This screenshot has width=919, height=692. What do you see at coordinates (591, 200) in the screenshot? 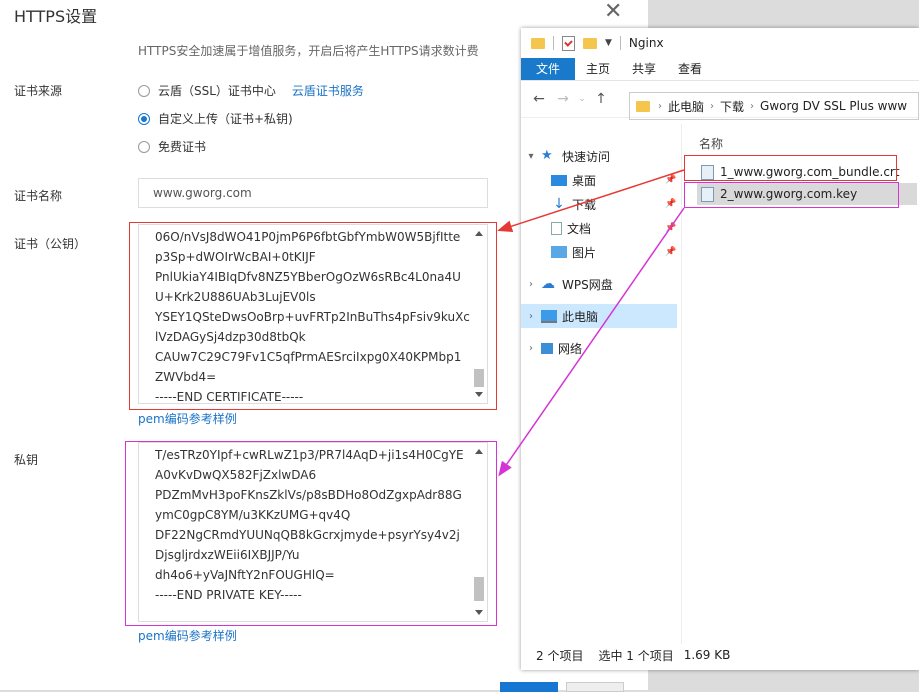
I see `arrow-crt-to-cert` at bounding box center [591, 200].